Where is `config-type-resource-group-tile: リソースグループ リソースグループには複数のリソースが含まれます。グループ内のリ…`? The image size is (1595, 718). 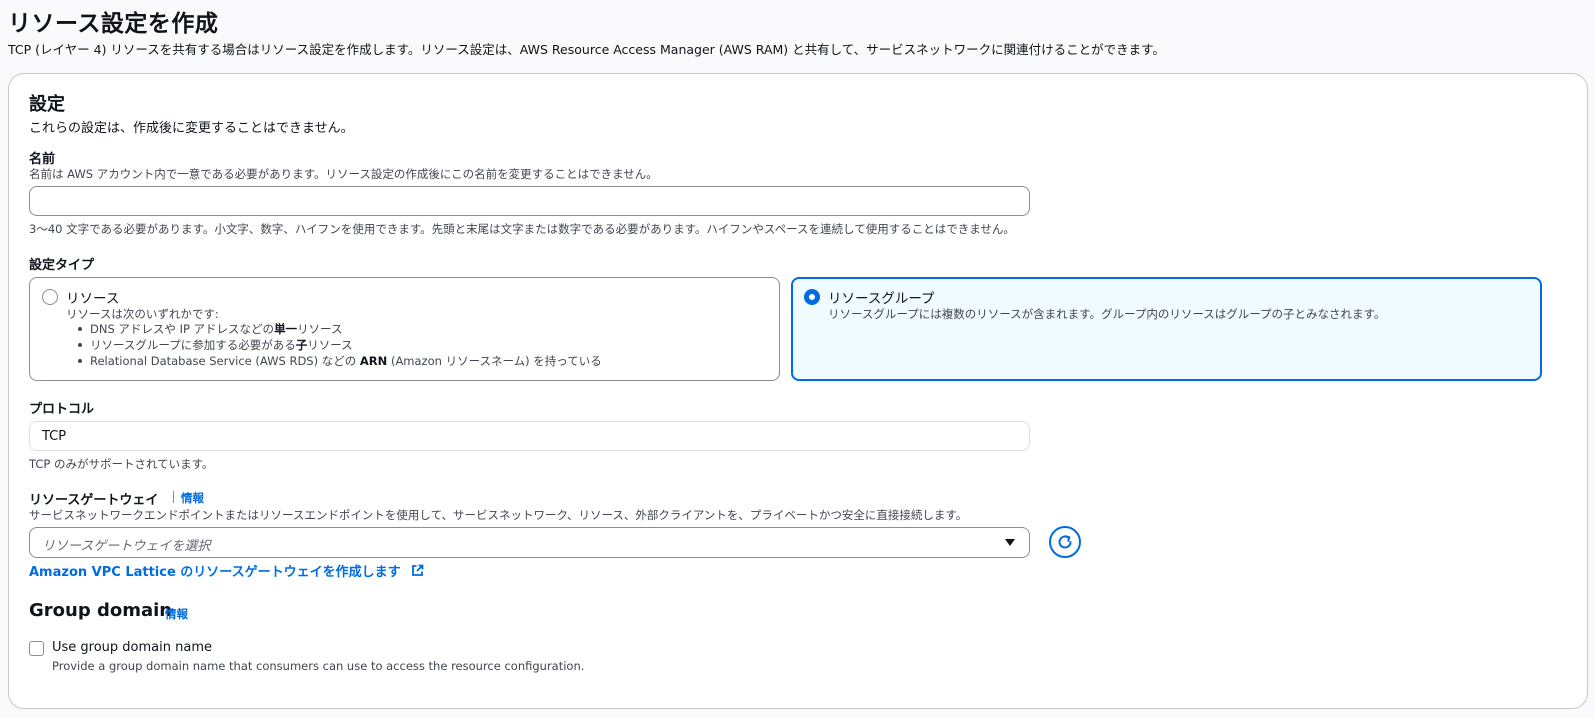 config-type-resource-group-tile: リソースグループ リソースグループには複数のリソースが含まれます。グループ内のリ… is located at coordinates (1166, 329).